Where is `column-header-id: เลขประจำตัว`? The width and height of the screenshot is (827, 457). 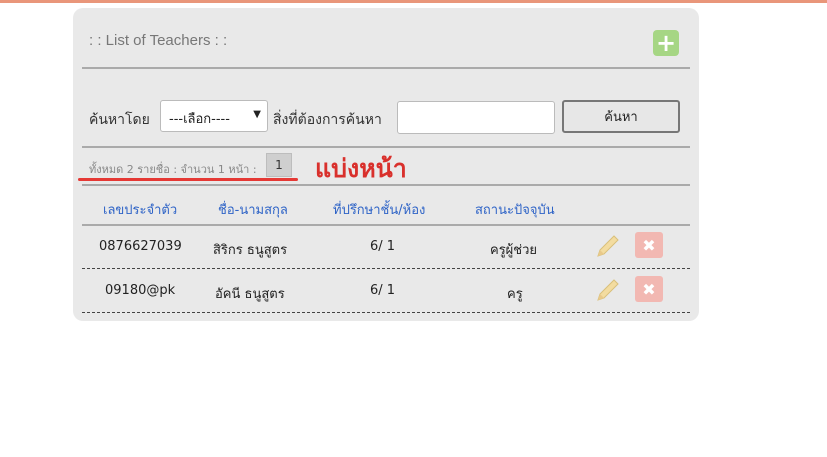 column-header-id: เลขประจำตัว is located at coordinates (140, 209).